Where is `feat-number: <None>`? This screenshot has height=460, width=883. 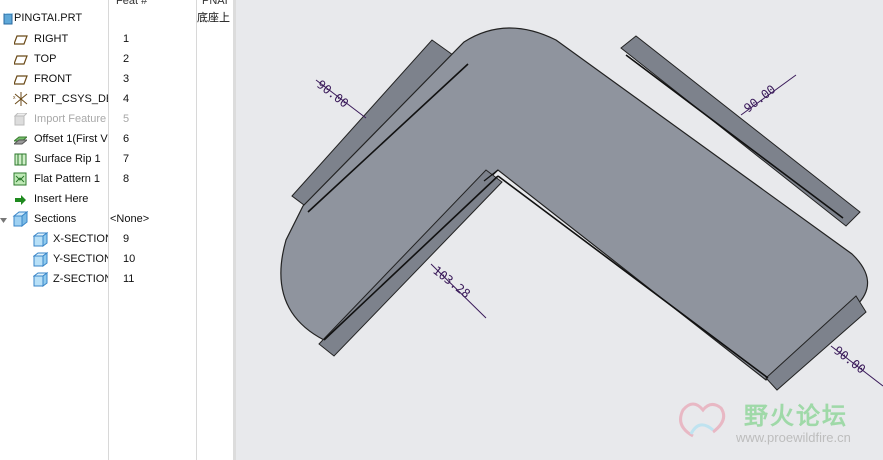 feat-number: <None> is located at coordinates (130, 219).